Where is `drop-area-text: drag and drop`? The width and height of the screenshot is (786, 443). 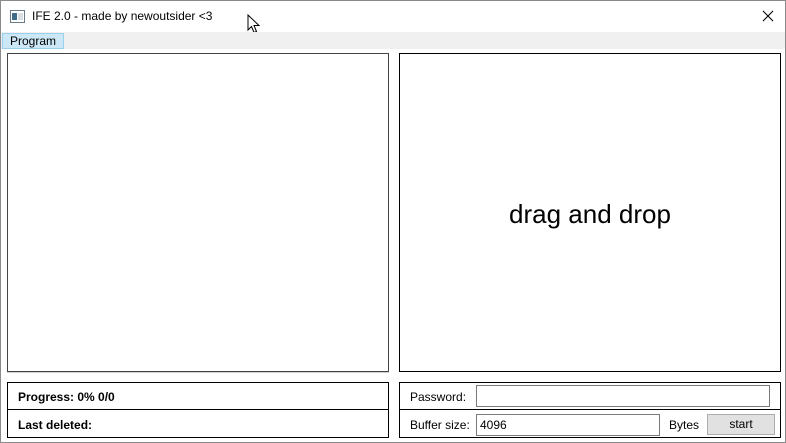 drop-area-text: drag and drop is located at coordinates (590, 214).